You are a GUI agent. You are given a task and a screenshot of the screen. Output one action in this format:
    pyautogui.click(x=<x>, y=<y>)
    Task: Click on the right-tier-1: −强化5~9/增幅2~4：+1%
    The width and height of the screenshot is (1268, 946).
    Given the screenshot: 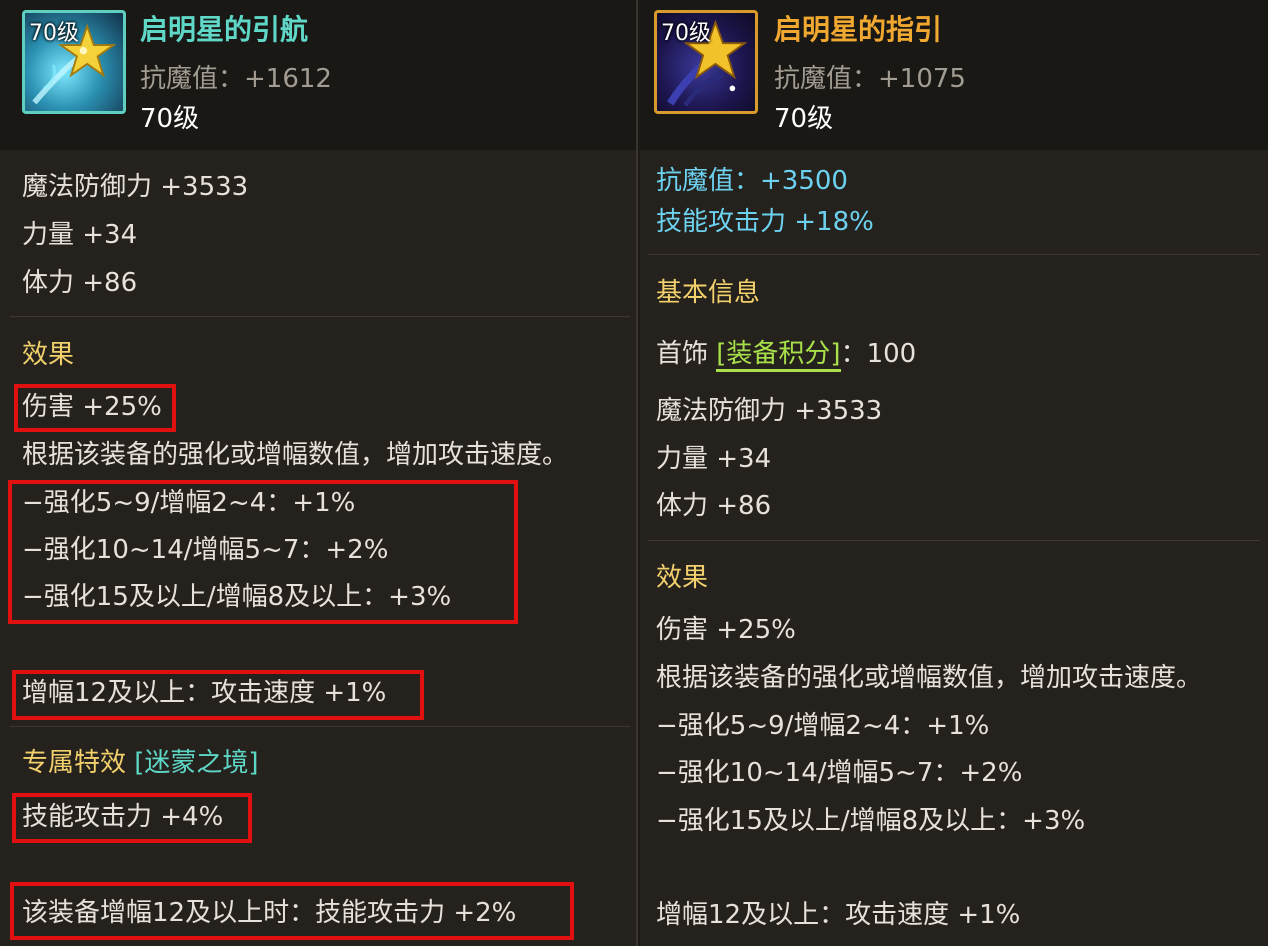 What is the action you would take?
    pyautogui.click(x=823, y=726)
    